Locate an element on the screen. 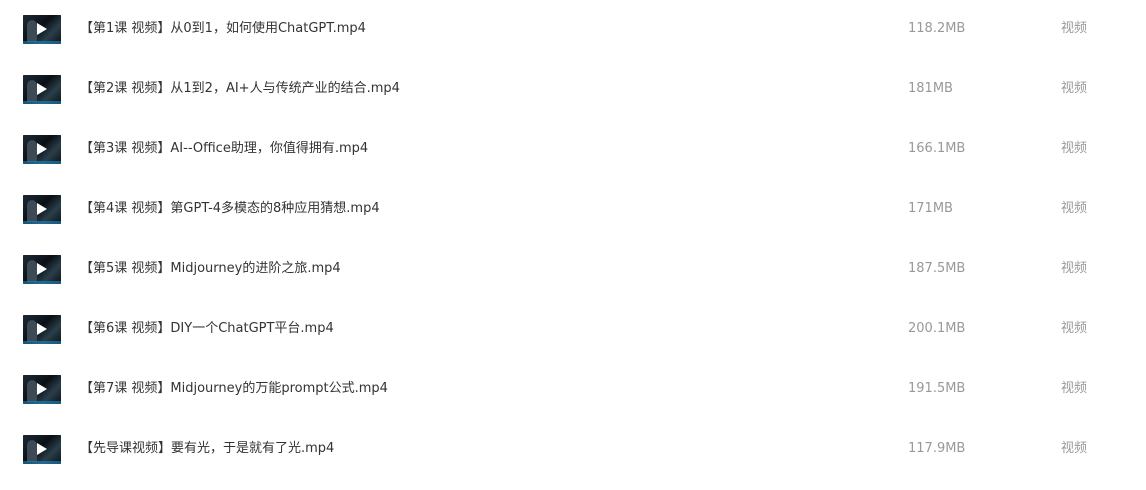 This screenshot has width=1146, height=490. file-row: 【第4课 视频】第GPT-4多模态的8种应用猜想.mp4 171MB 视频 is located at coordinates (573, 210).